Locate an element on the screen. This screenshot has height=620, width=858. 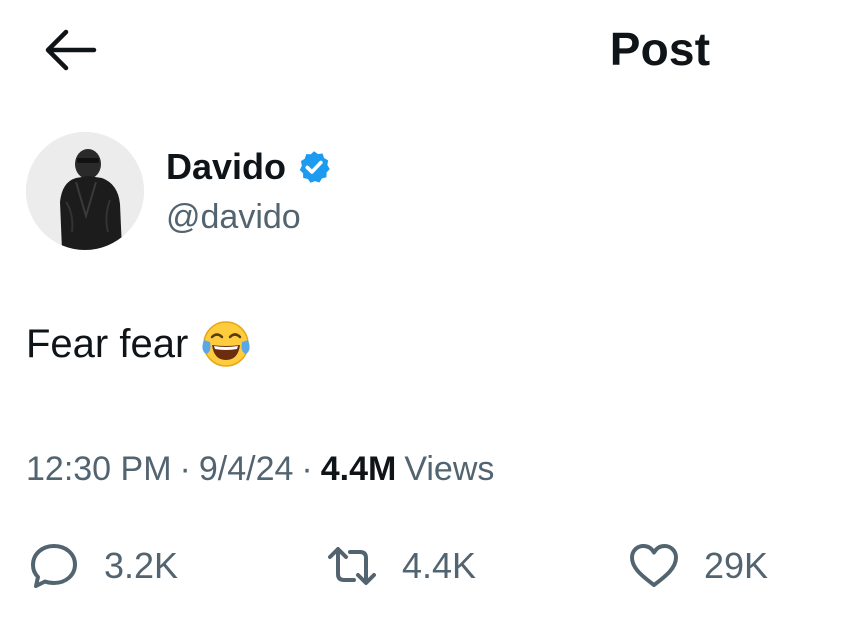
repost-icon is located at coordinates (352, 566).